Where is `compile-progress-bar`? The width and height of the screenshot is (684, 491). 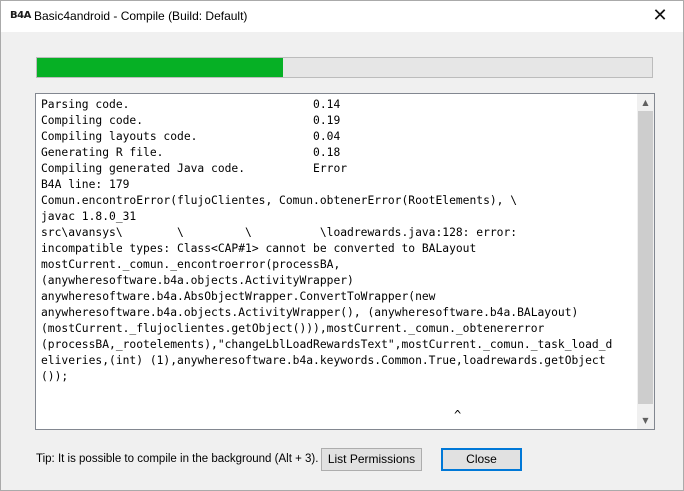 compile-progress-bar is located at coordinates (344, 67).